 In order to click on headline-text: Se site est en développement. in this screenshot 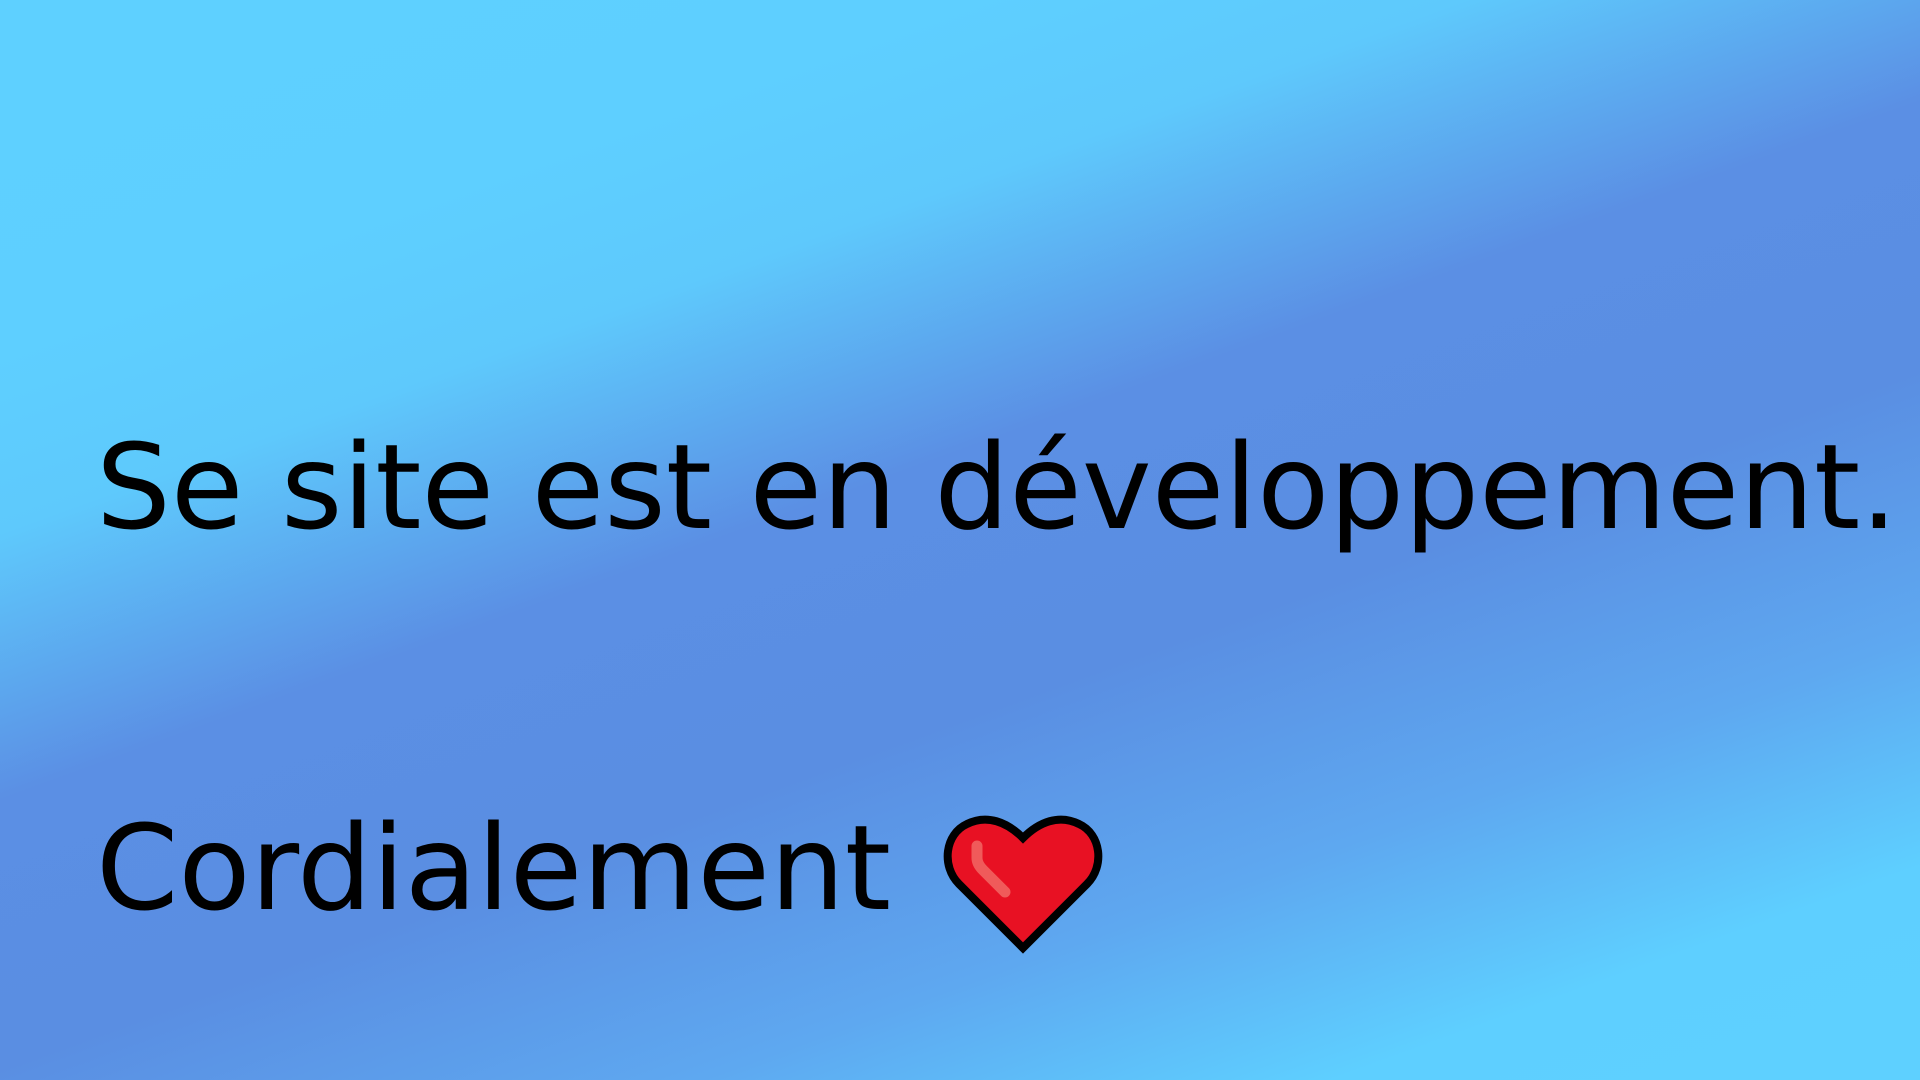, I will do `click(997, 487)`.